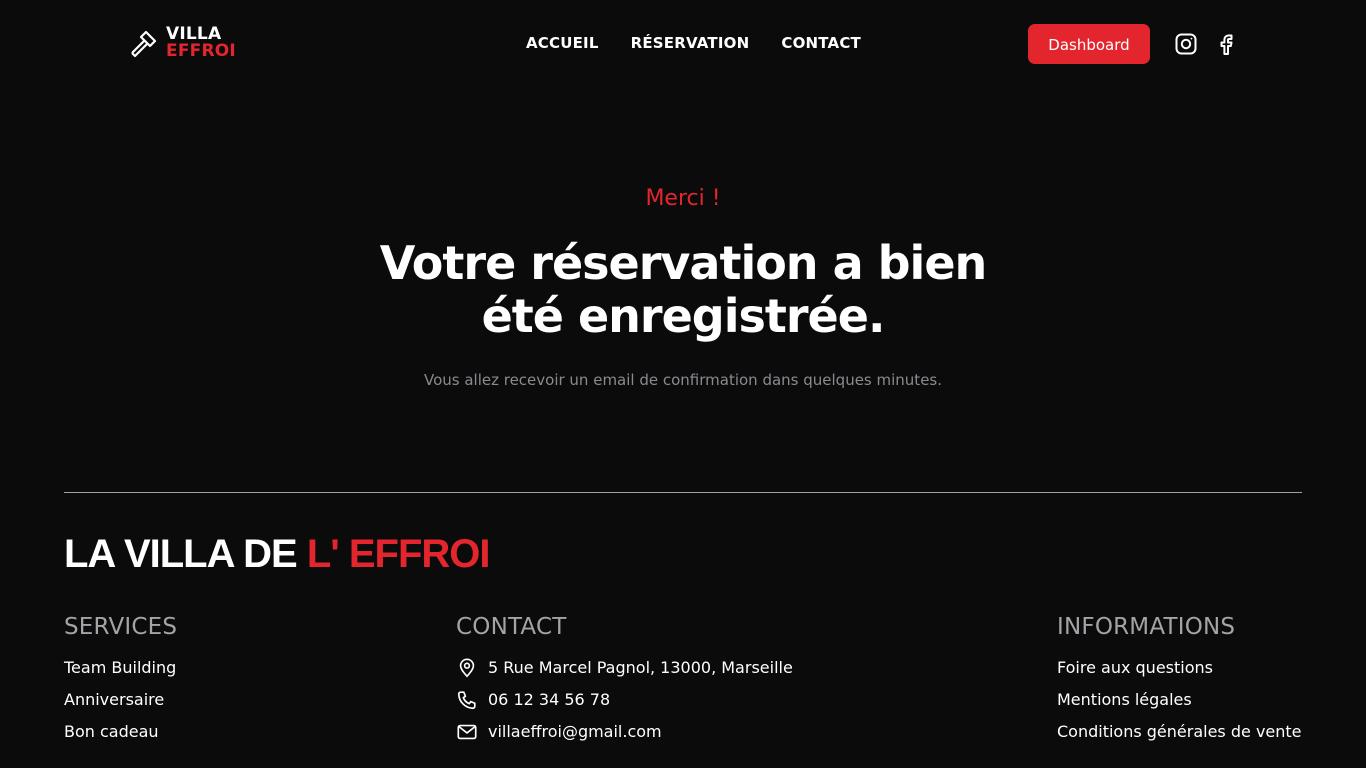 The height and width of the screenshot is (768, 1366). I want to click on list-item: Anniversaire, so click(120, 700).